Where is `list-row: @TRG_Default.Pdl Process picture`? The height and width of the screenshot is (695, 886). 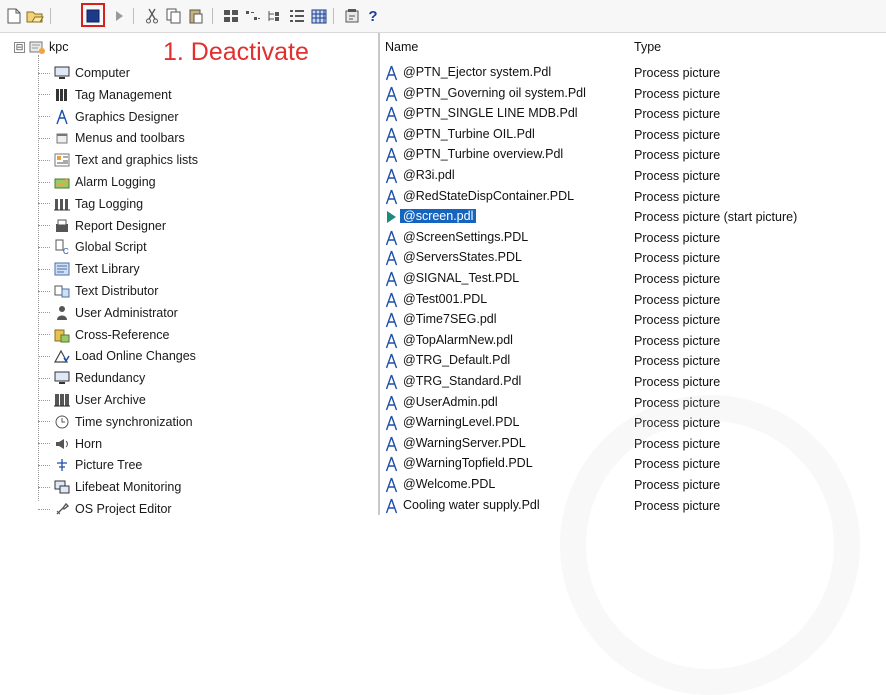 list-row: @TRG_Default.Pdl Process picture is located at coordinates (633, 361).